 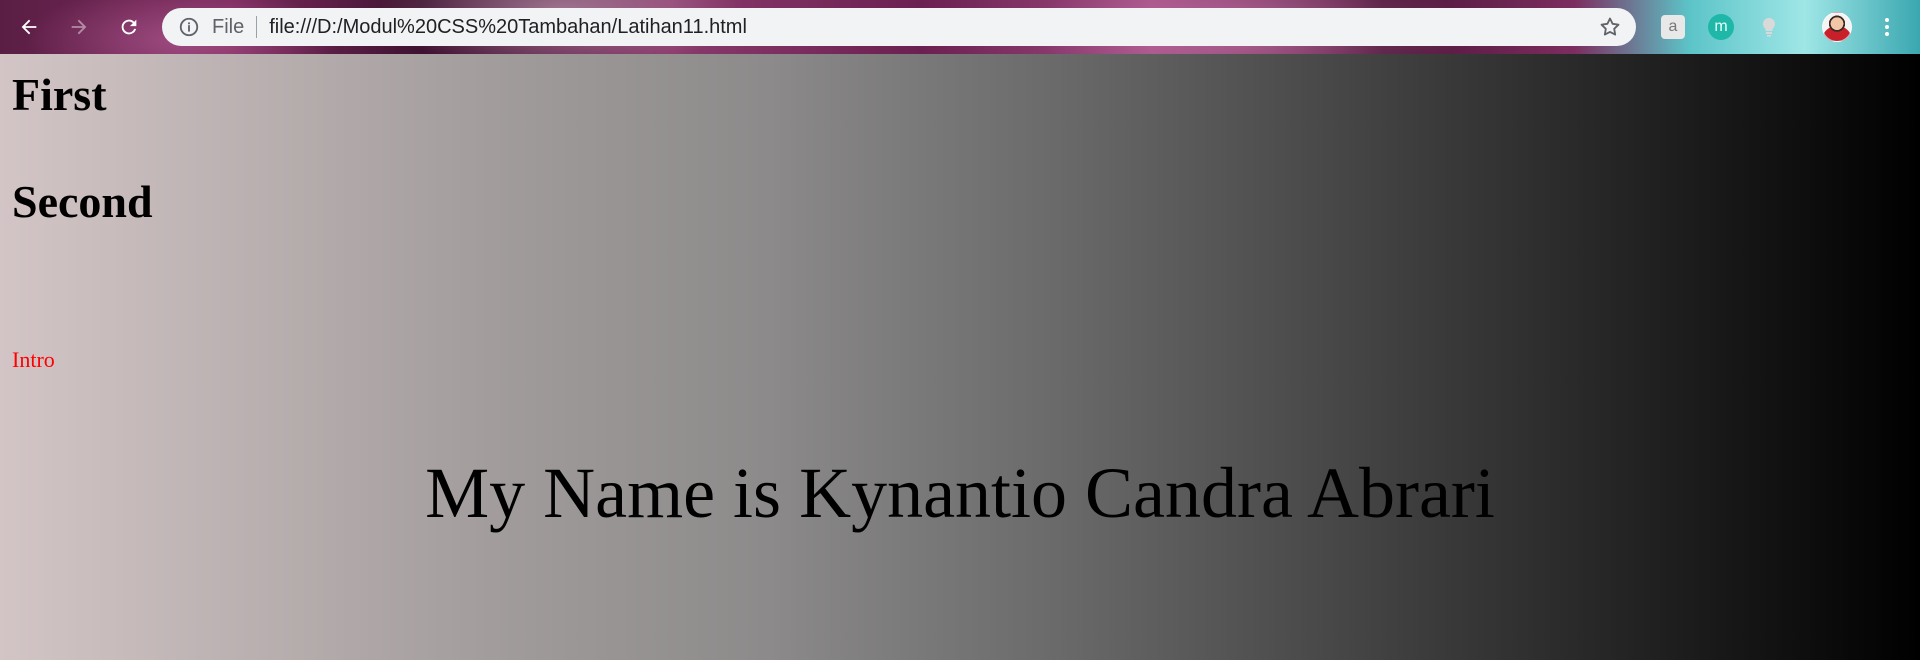 I want to click on avatar, so click(x=1837, y=27).